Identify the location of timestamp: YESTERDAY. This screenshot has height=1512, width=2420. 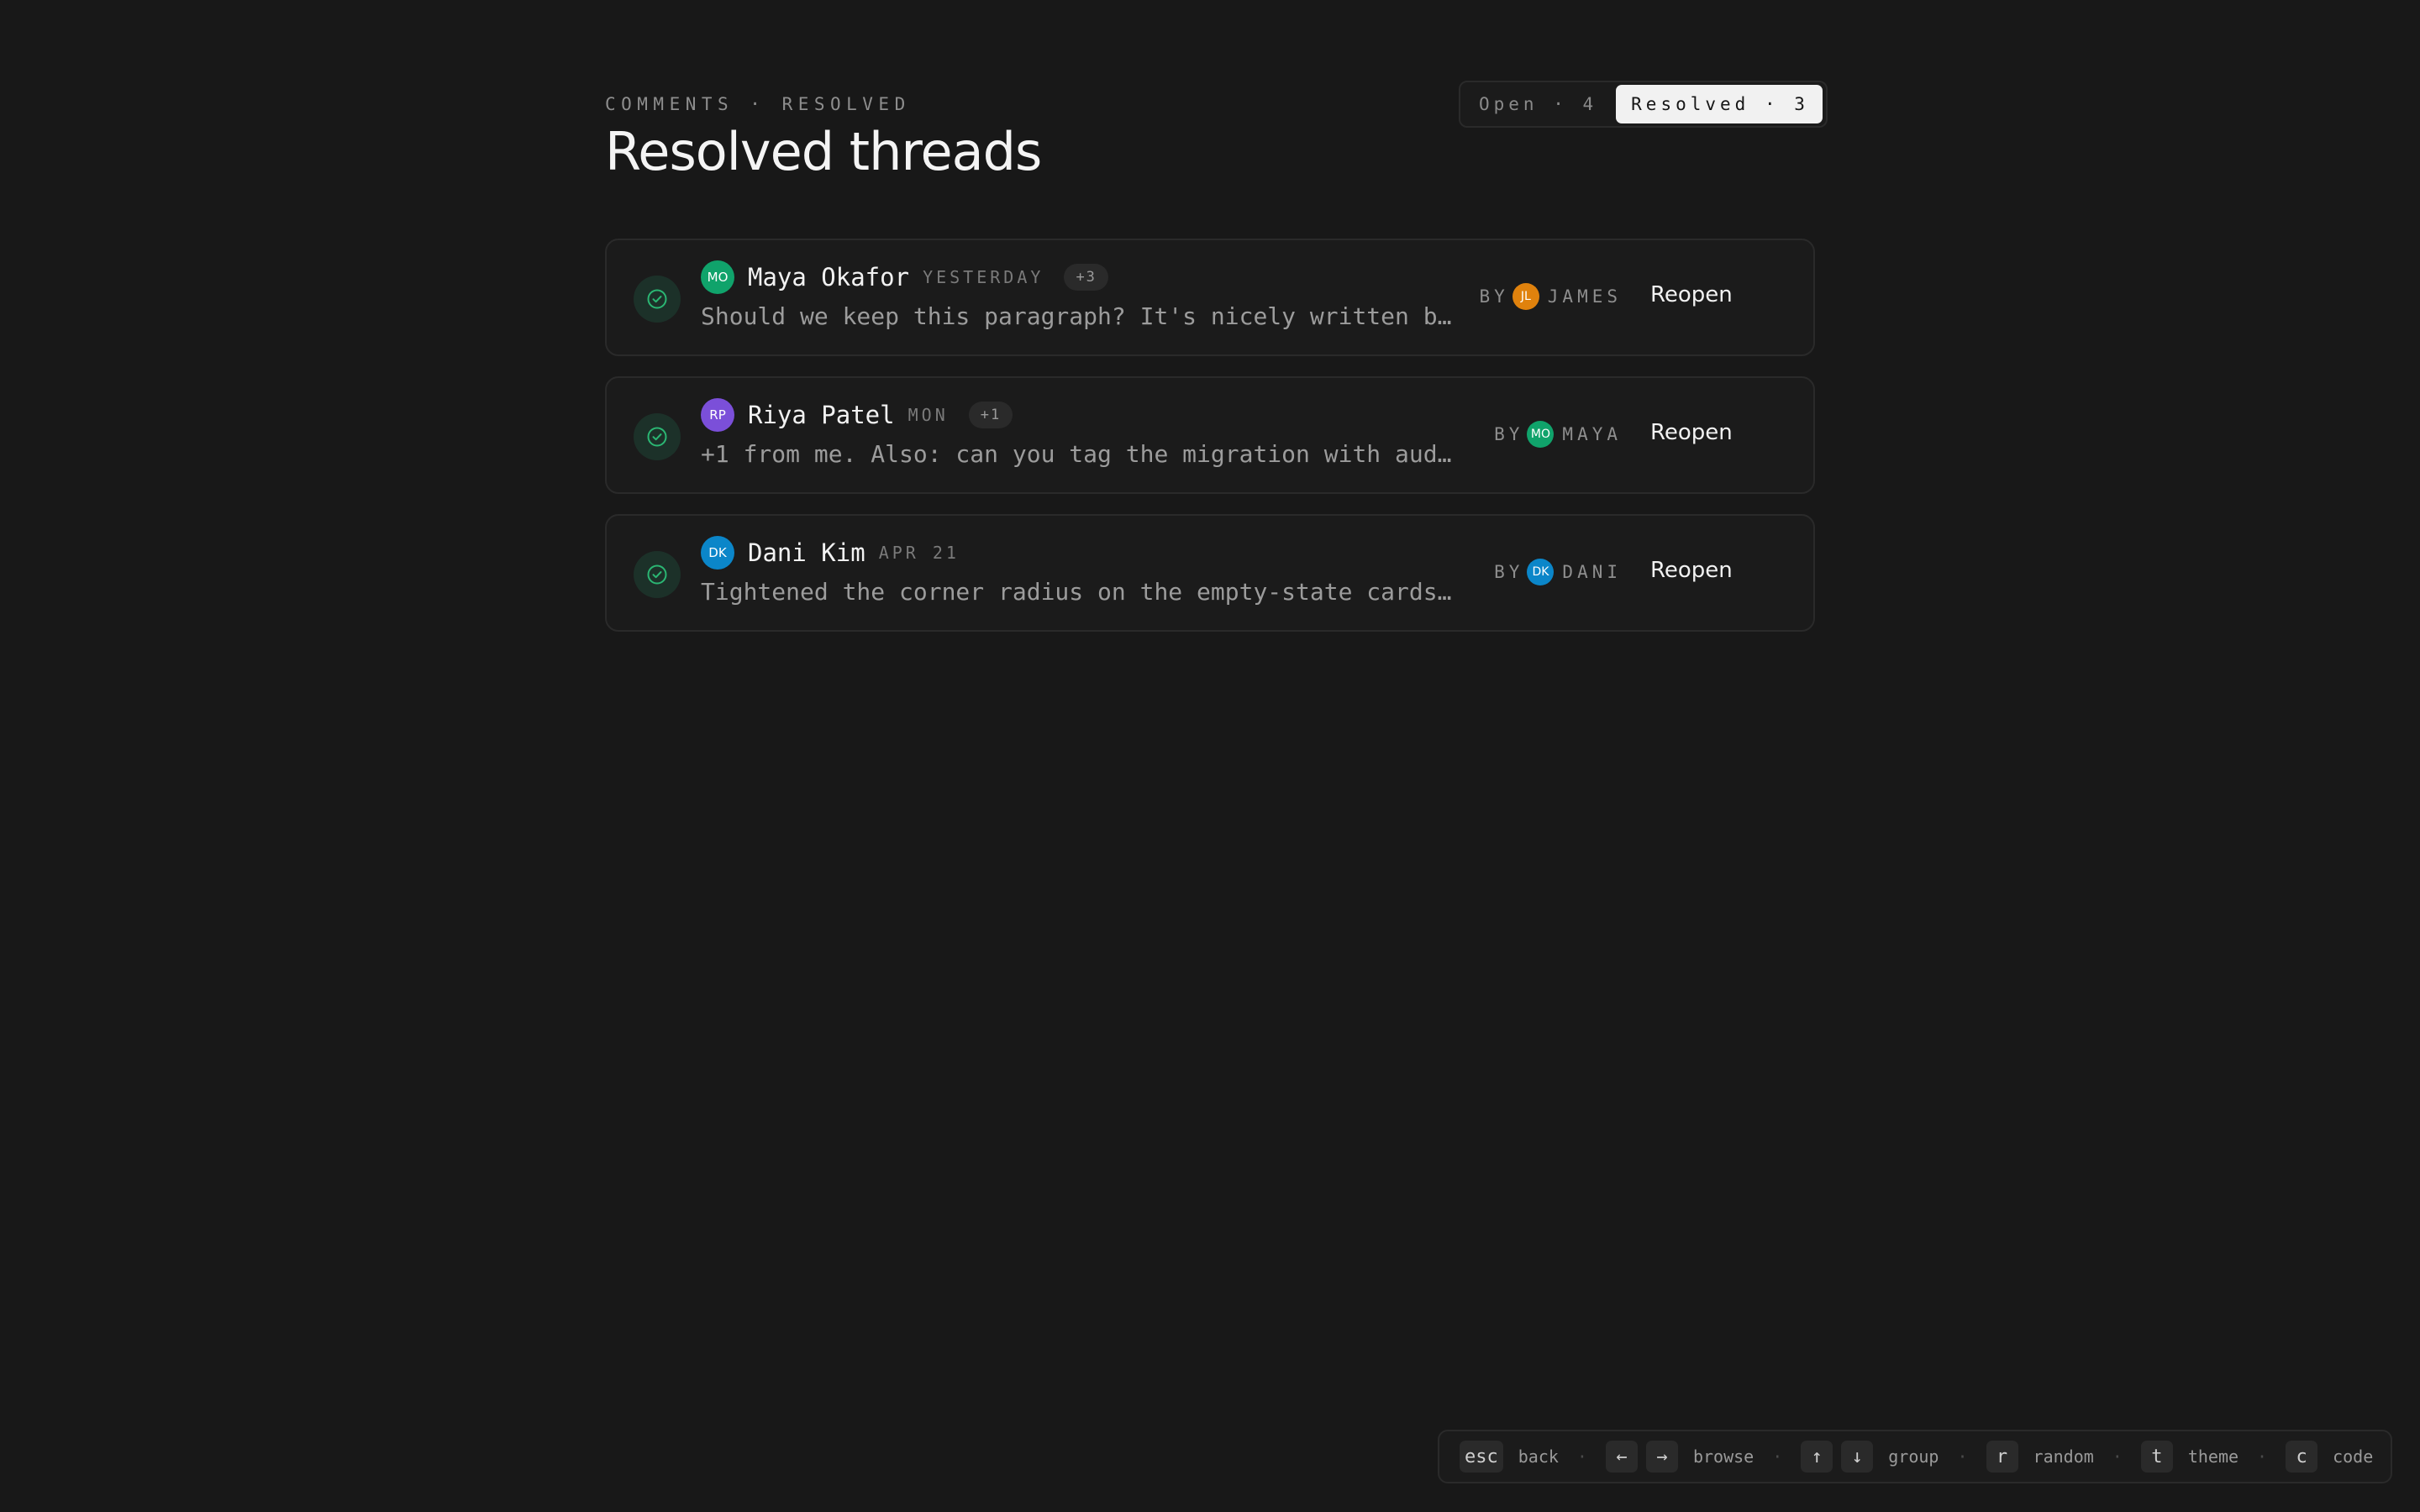
(984, 277).